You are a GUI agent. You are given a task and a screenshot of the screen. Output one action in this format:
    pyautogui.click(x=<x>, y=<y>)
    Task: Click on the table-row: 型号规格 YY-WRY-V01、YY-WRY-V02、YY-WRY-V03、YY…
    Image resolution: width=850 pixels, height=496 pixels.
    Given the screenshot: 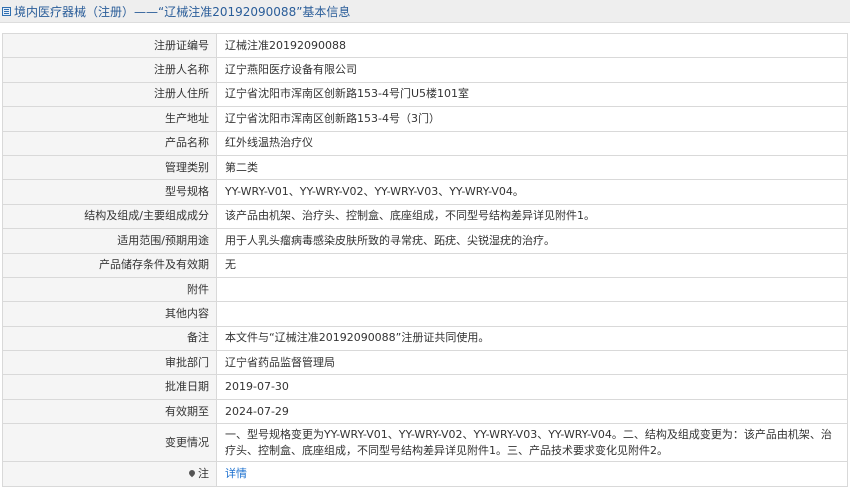 What is the action you would take?
    pyautogui.click(x=425, y=192)
    